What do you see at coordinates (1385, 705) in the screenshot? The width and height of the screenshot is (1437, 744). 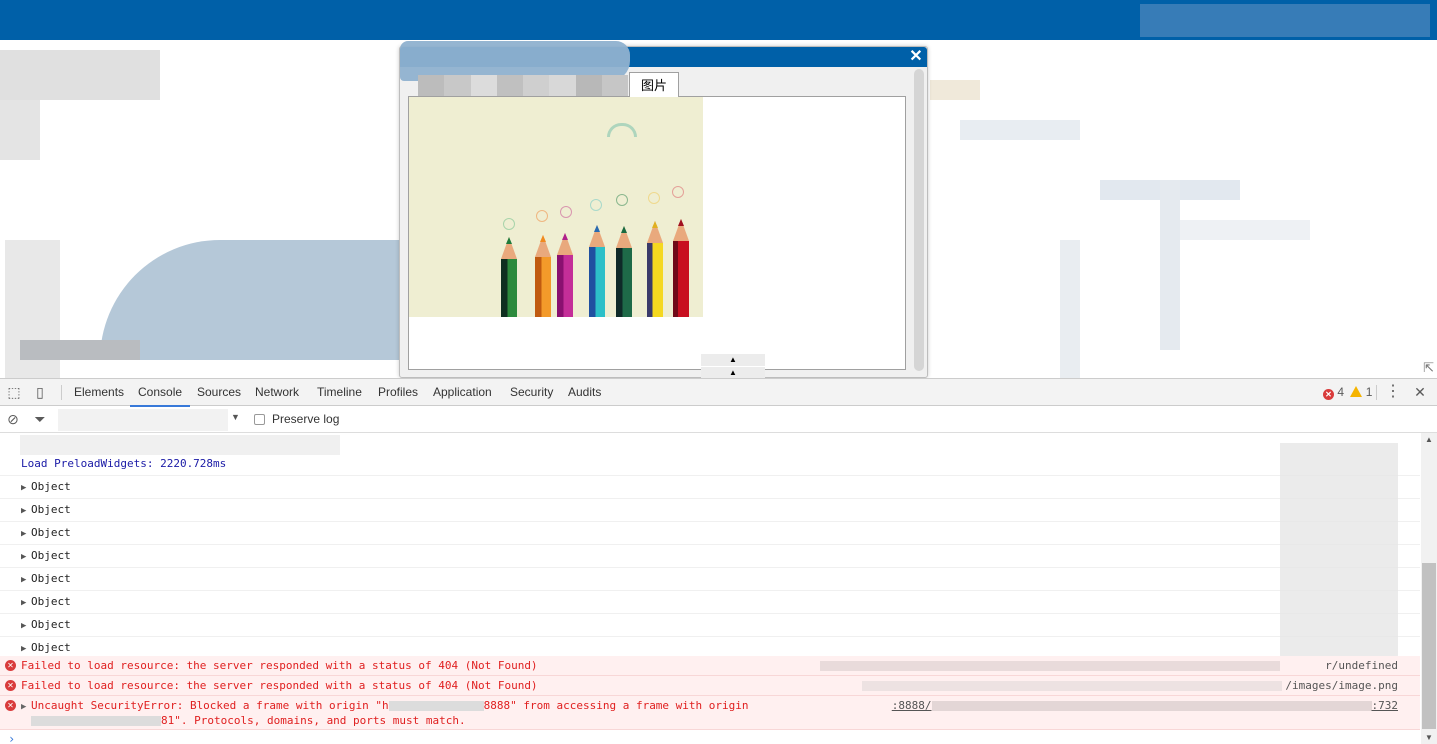 I see `source-line: :732` at bounding box center [1385, 705].